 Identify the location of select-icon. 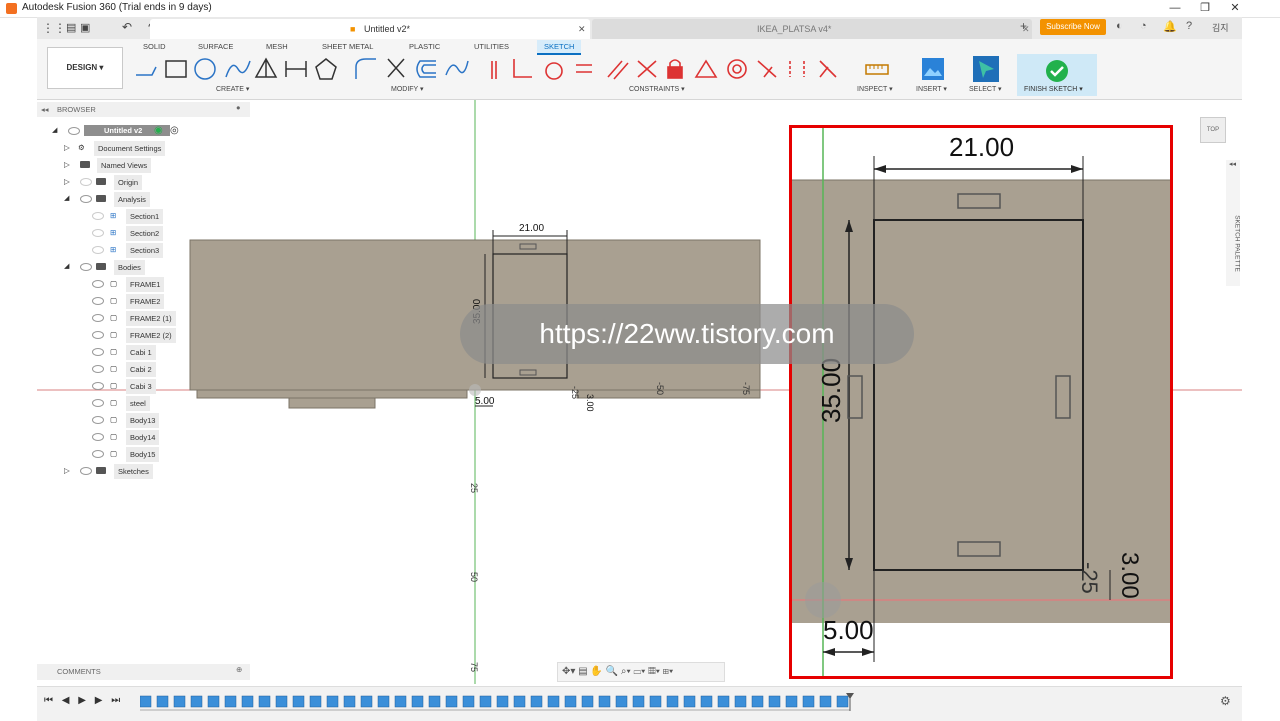
(986, 69).